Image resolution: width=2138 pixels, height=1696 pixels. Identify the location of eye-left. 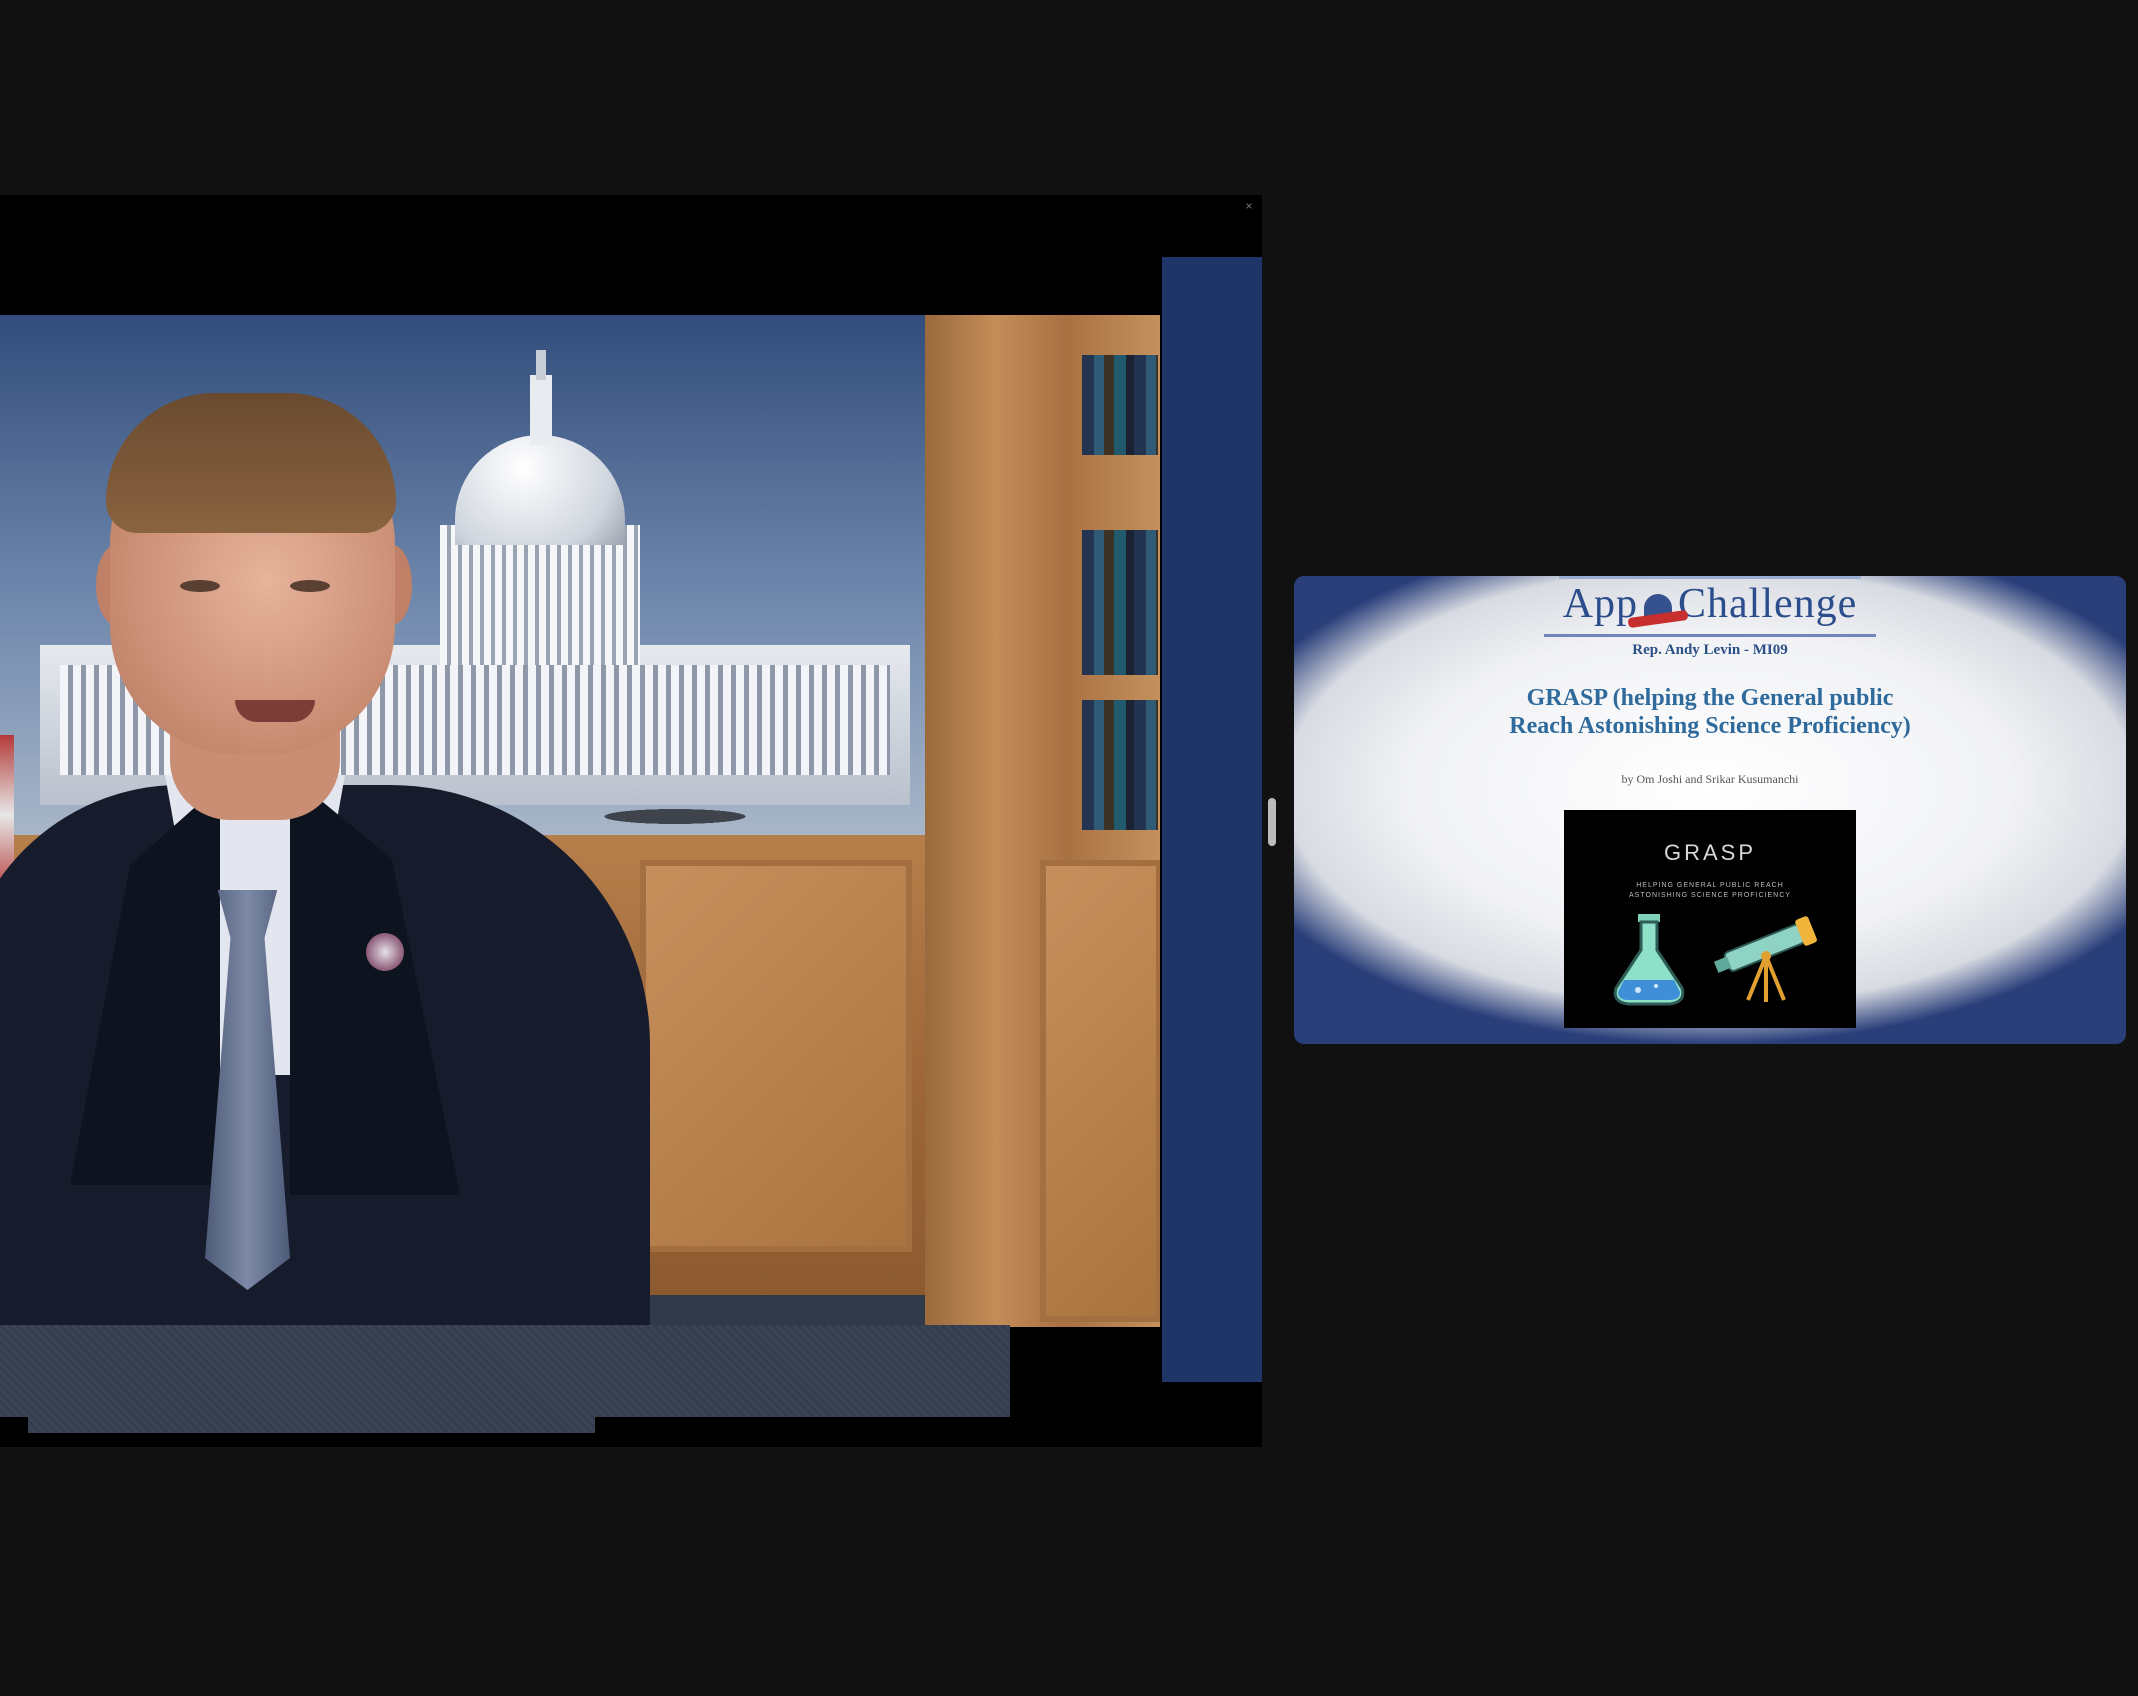
(200, 586).